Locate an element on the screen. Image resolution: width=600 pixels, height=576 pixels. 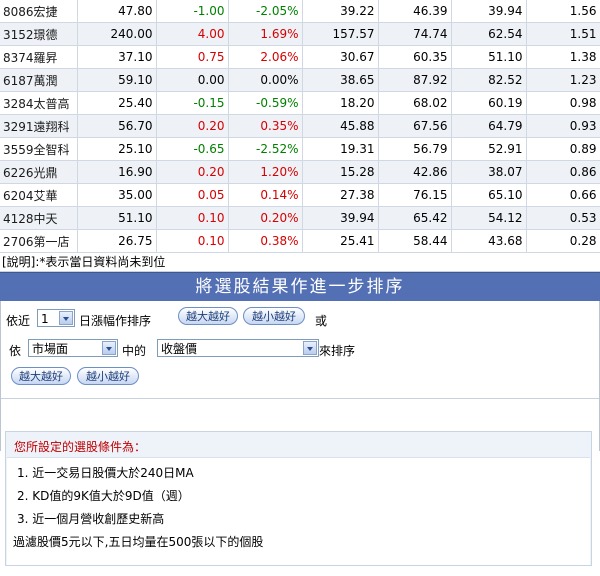
sort-section-title: 將選股結果作進一步排序 is located at coordinates (300, 286).